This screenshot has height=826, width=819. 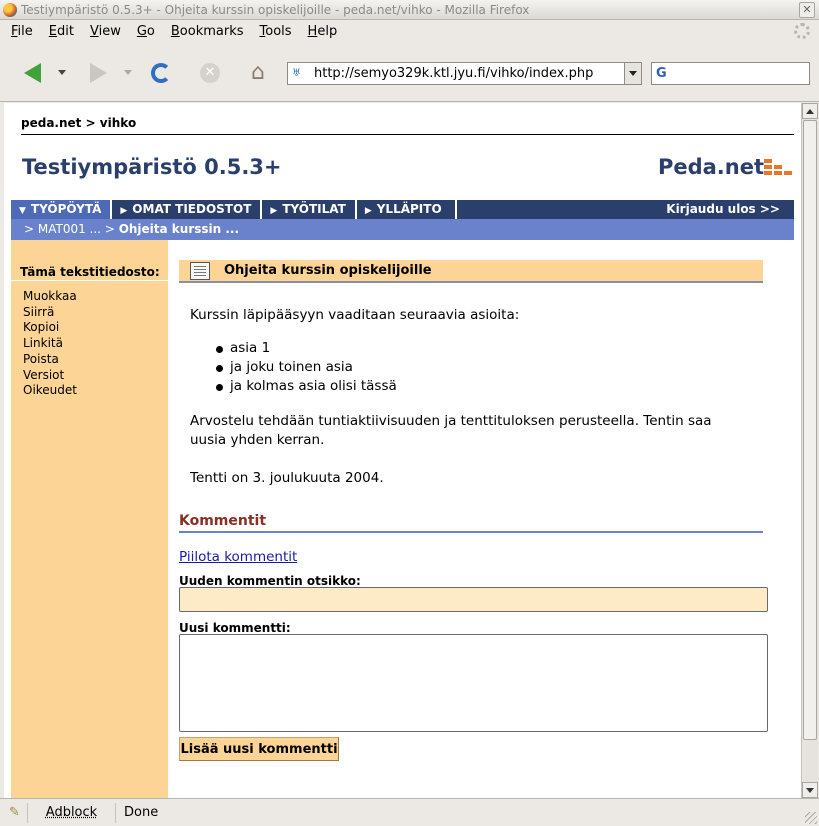 I want to click on comment-title-input, so click(x=473, y=599).